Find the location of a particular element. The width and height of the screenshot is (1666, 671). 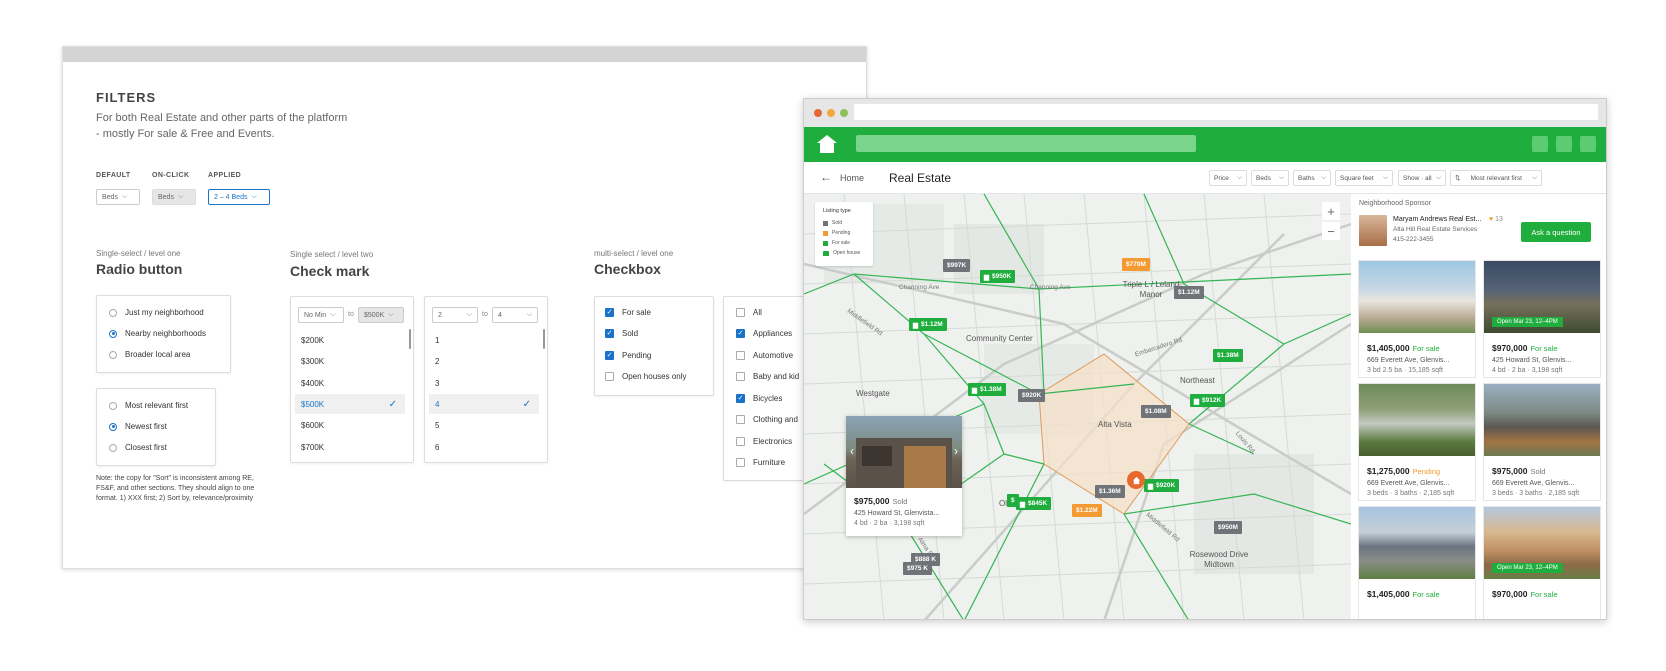

beds-min-select: 2 ⌵ is located at coordinates (455, 315).